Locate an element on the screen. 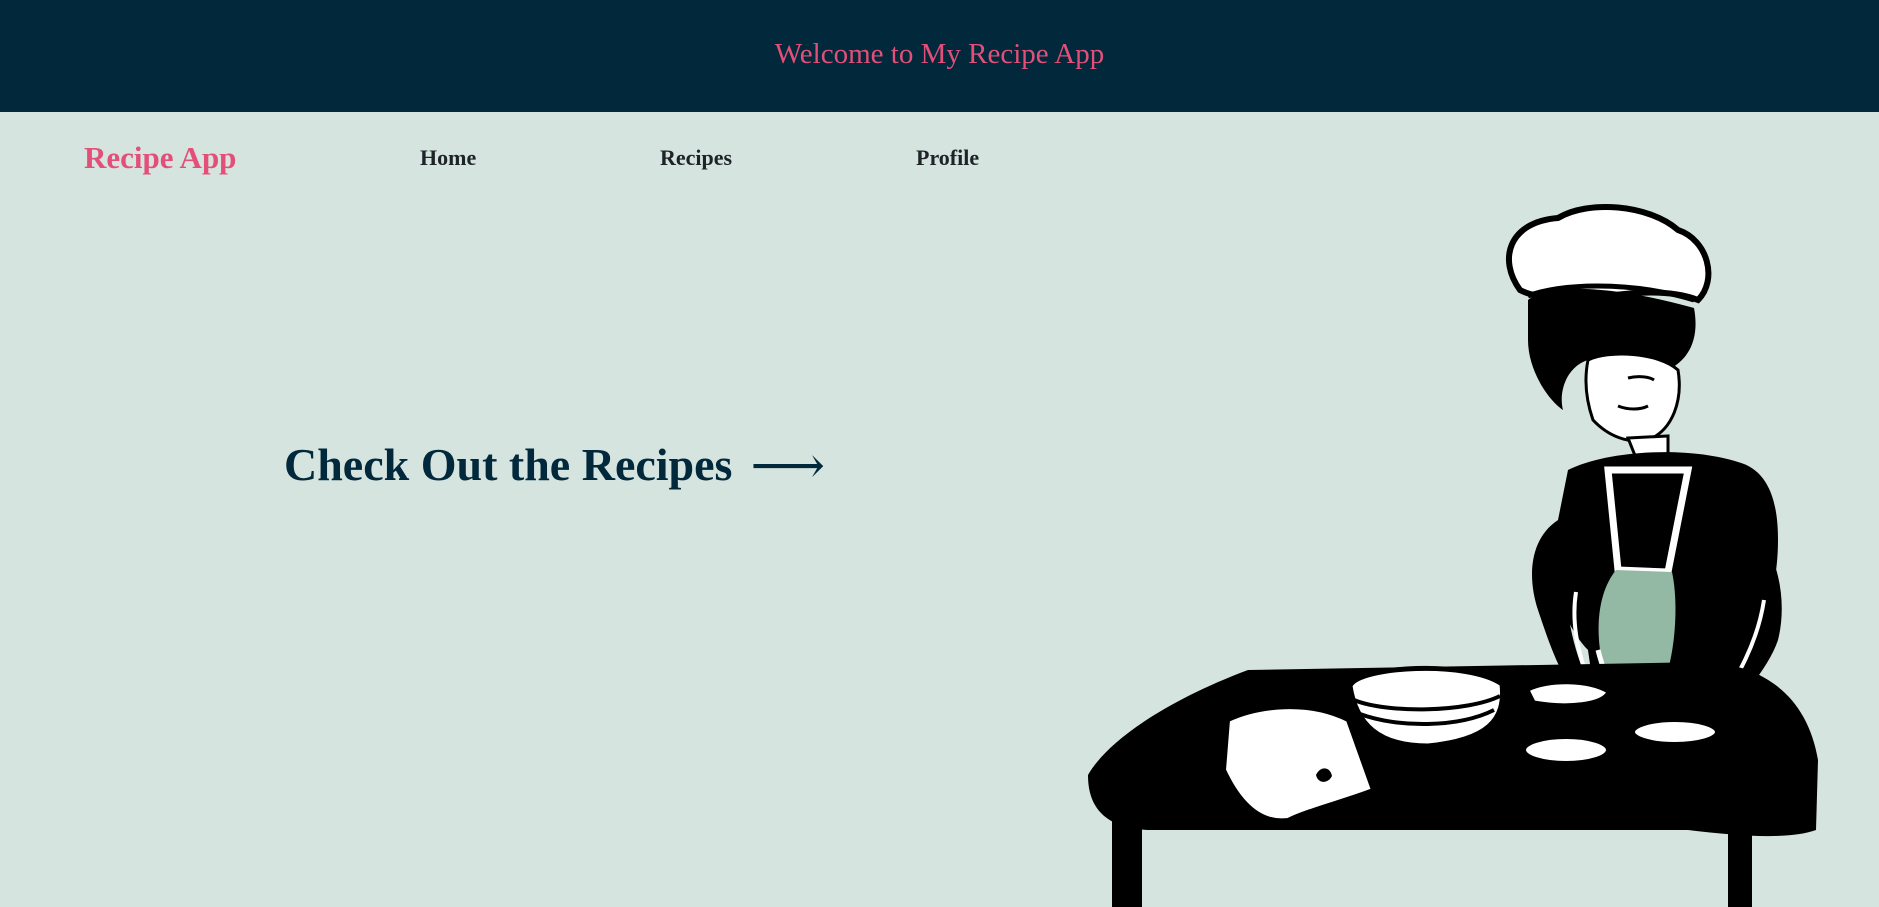 The width and height of the screenshot is (1879, 907). cta-label: Check Out the Recipes is located at coordinates (508, 464).